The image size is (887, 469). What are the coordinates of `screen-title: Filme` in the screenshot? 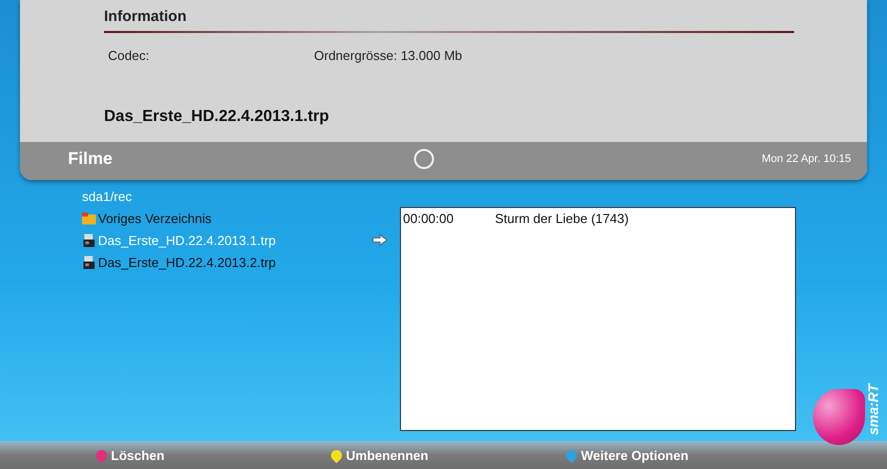 It's located at (91, 159).